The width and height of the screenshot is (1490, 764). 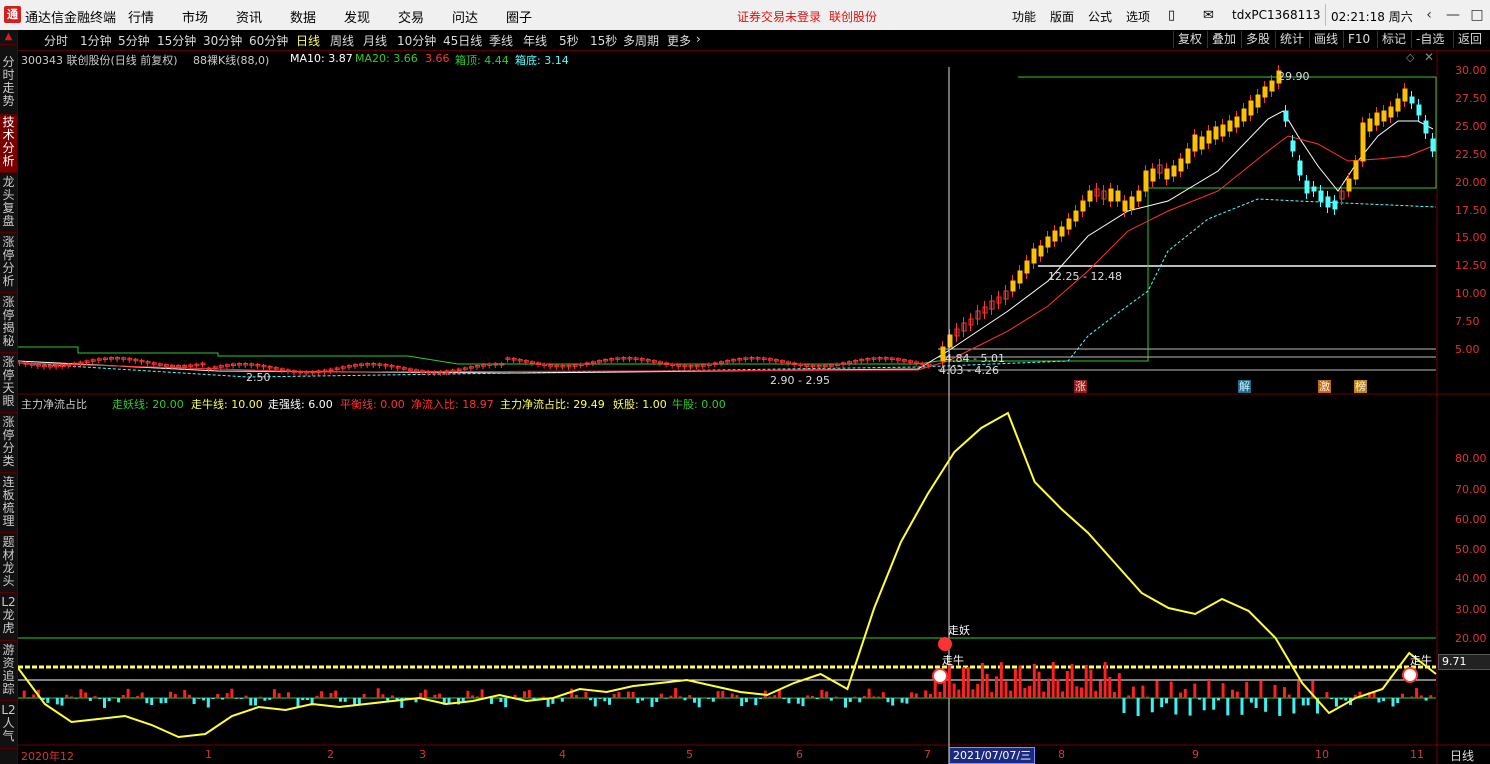 I want to click on menu-formula: 公式, so click(x=1100, y=16).